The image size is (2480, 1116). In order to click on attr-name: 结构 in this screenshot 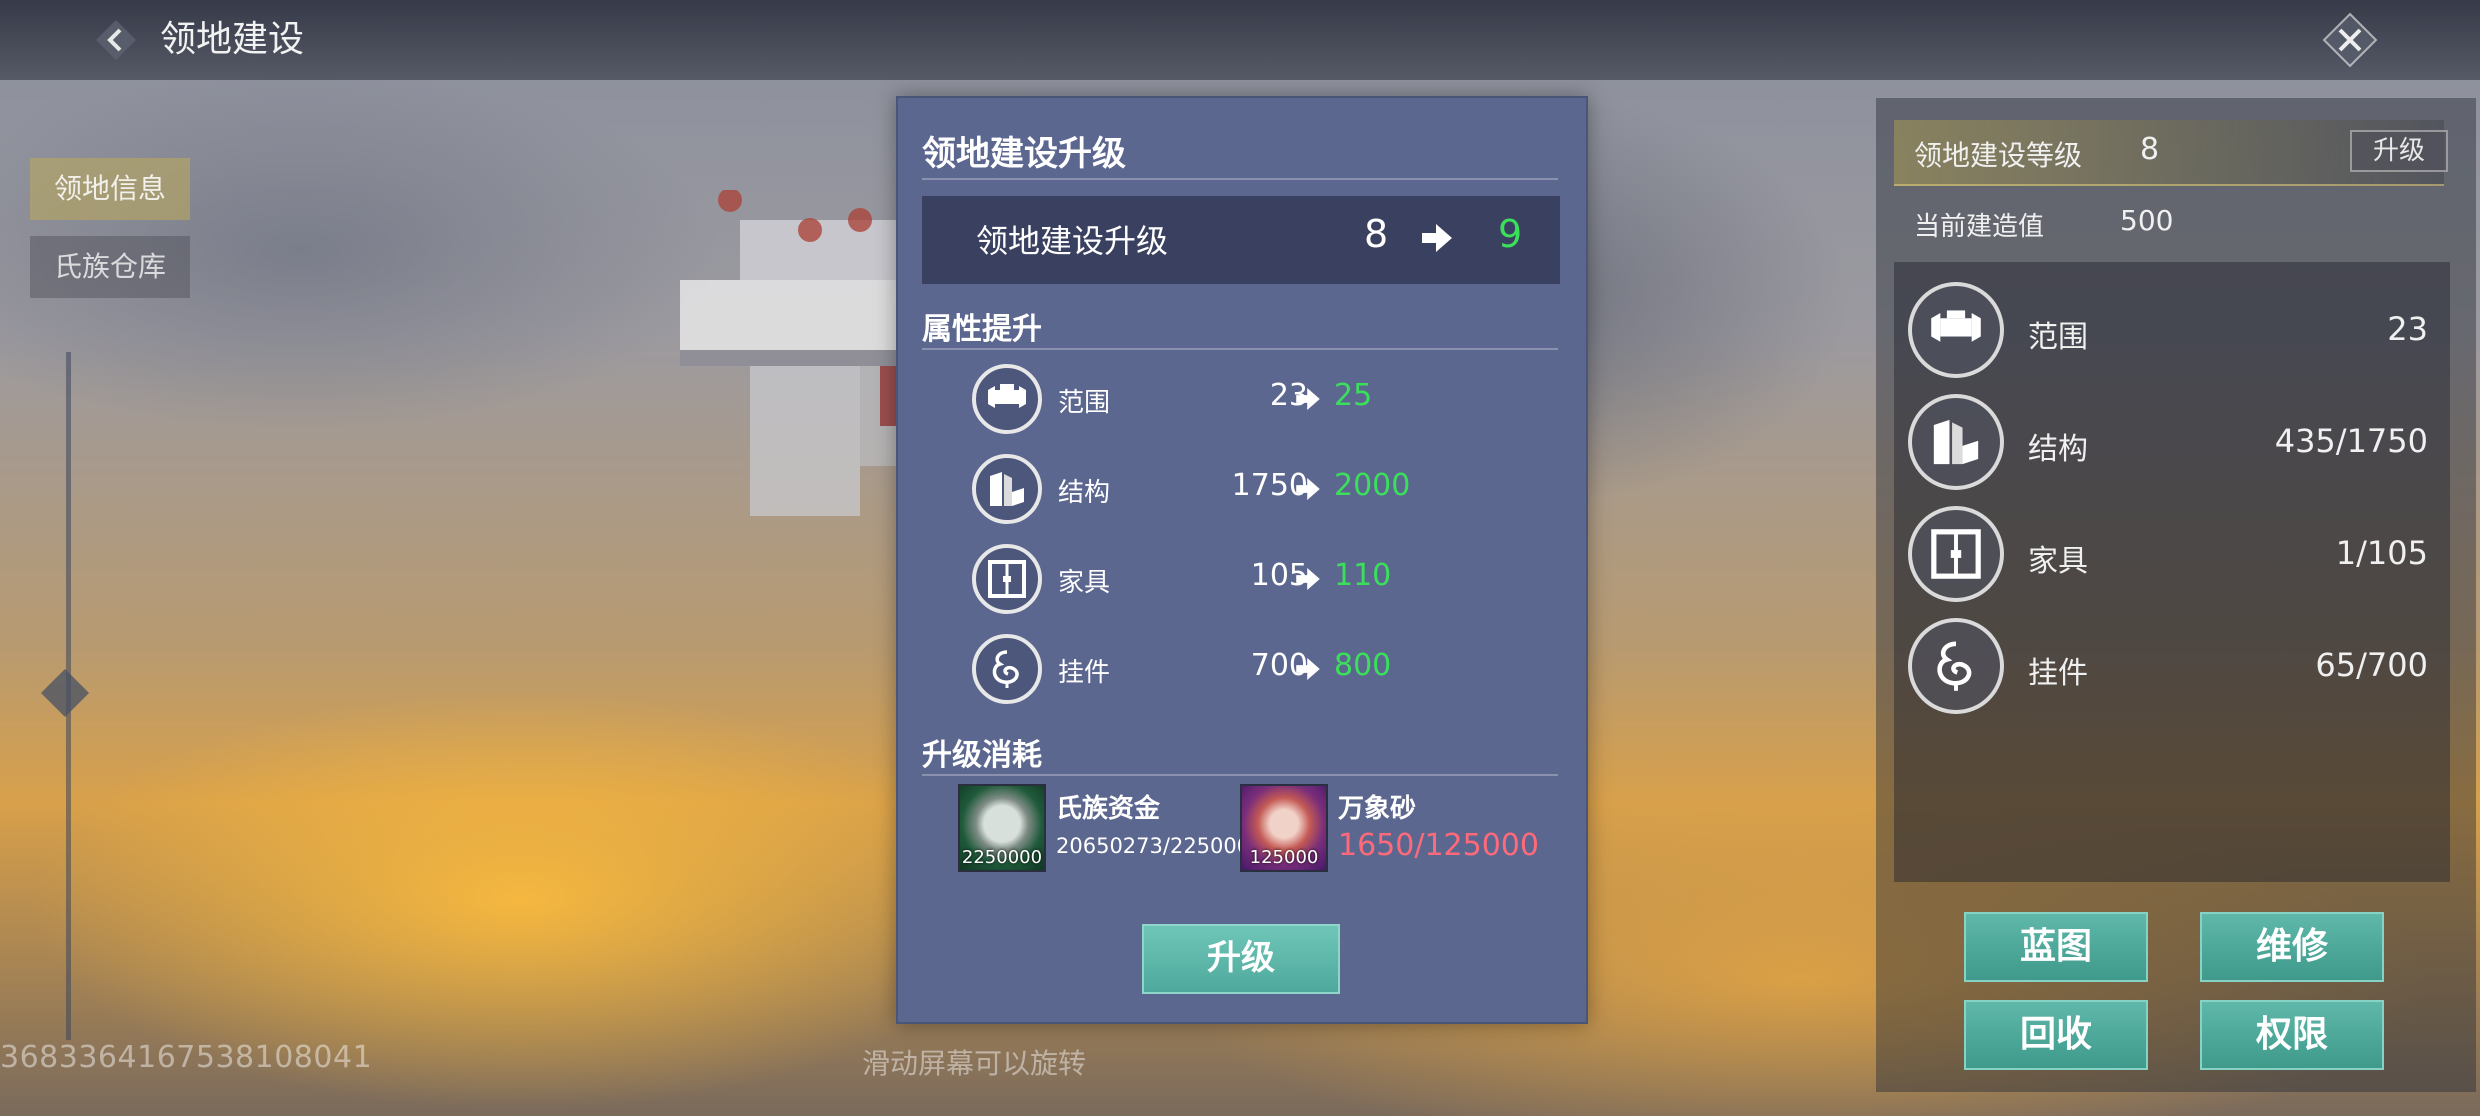, I will do `click(1084, 493)`.